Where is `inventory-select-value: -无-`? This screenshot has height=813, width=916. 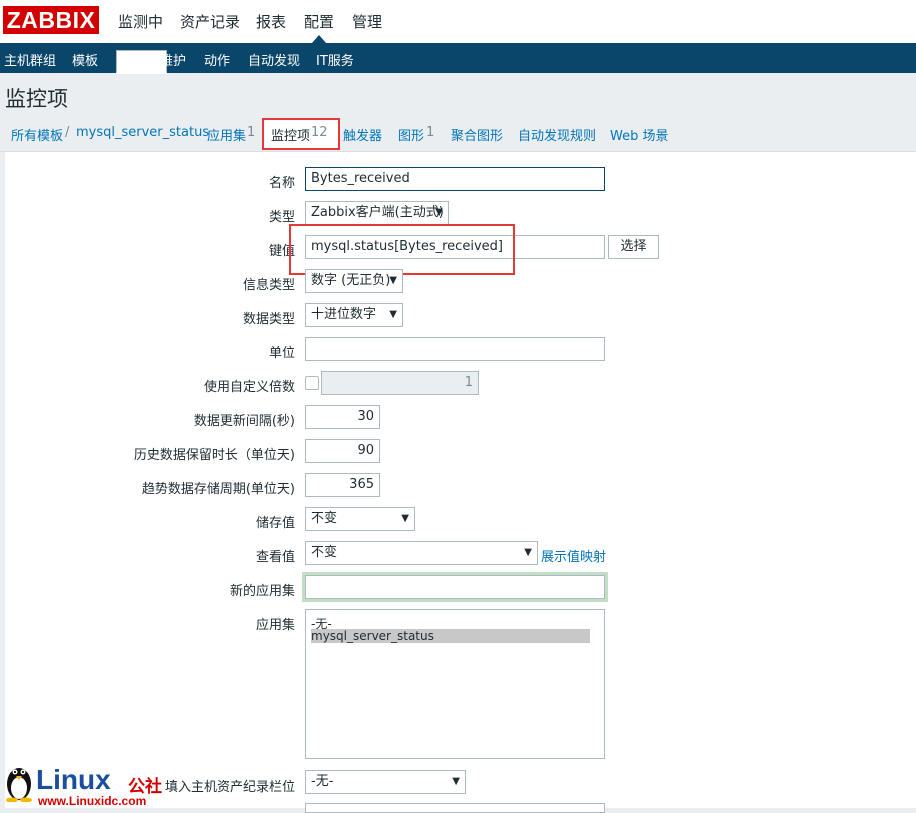 inventory-select-value: -无- is located at coordinates (322, 781).